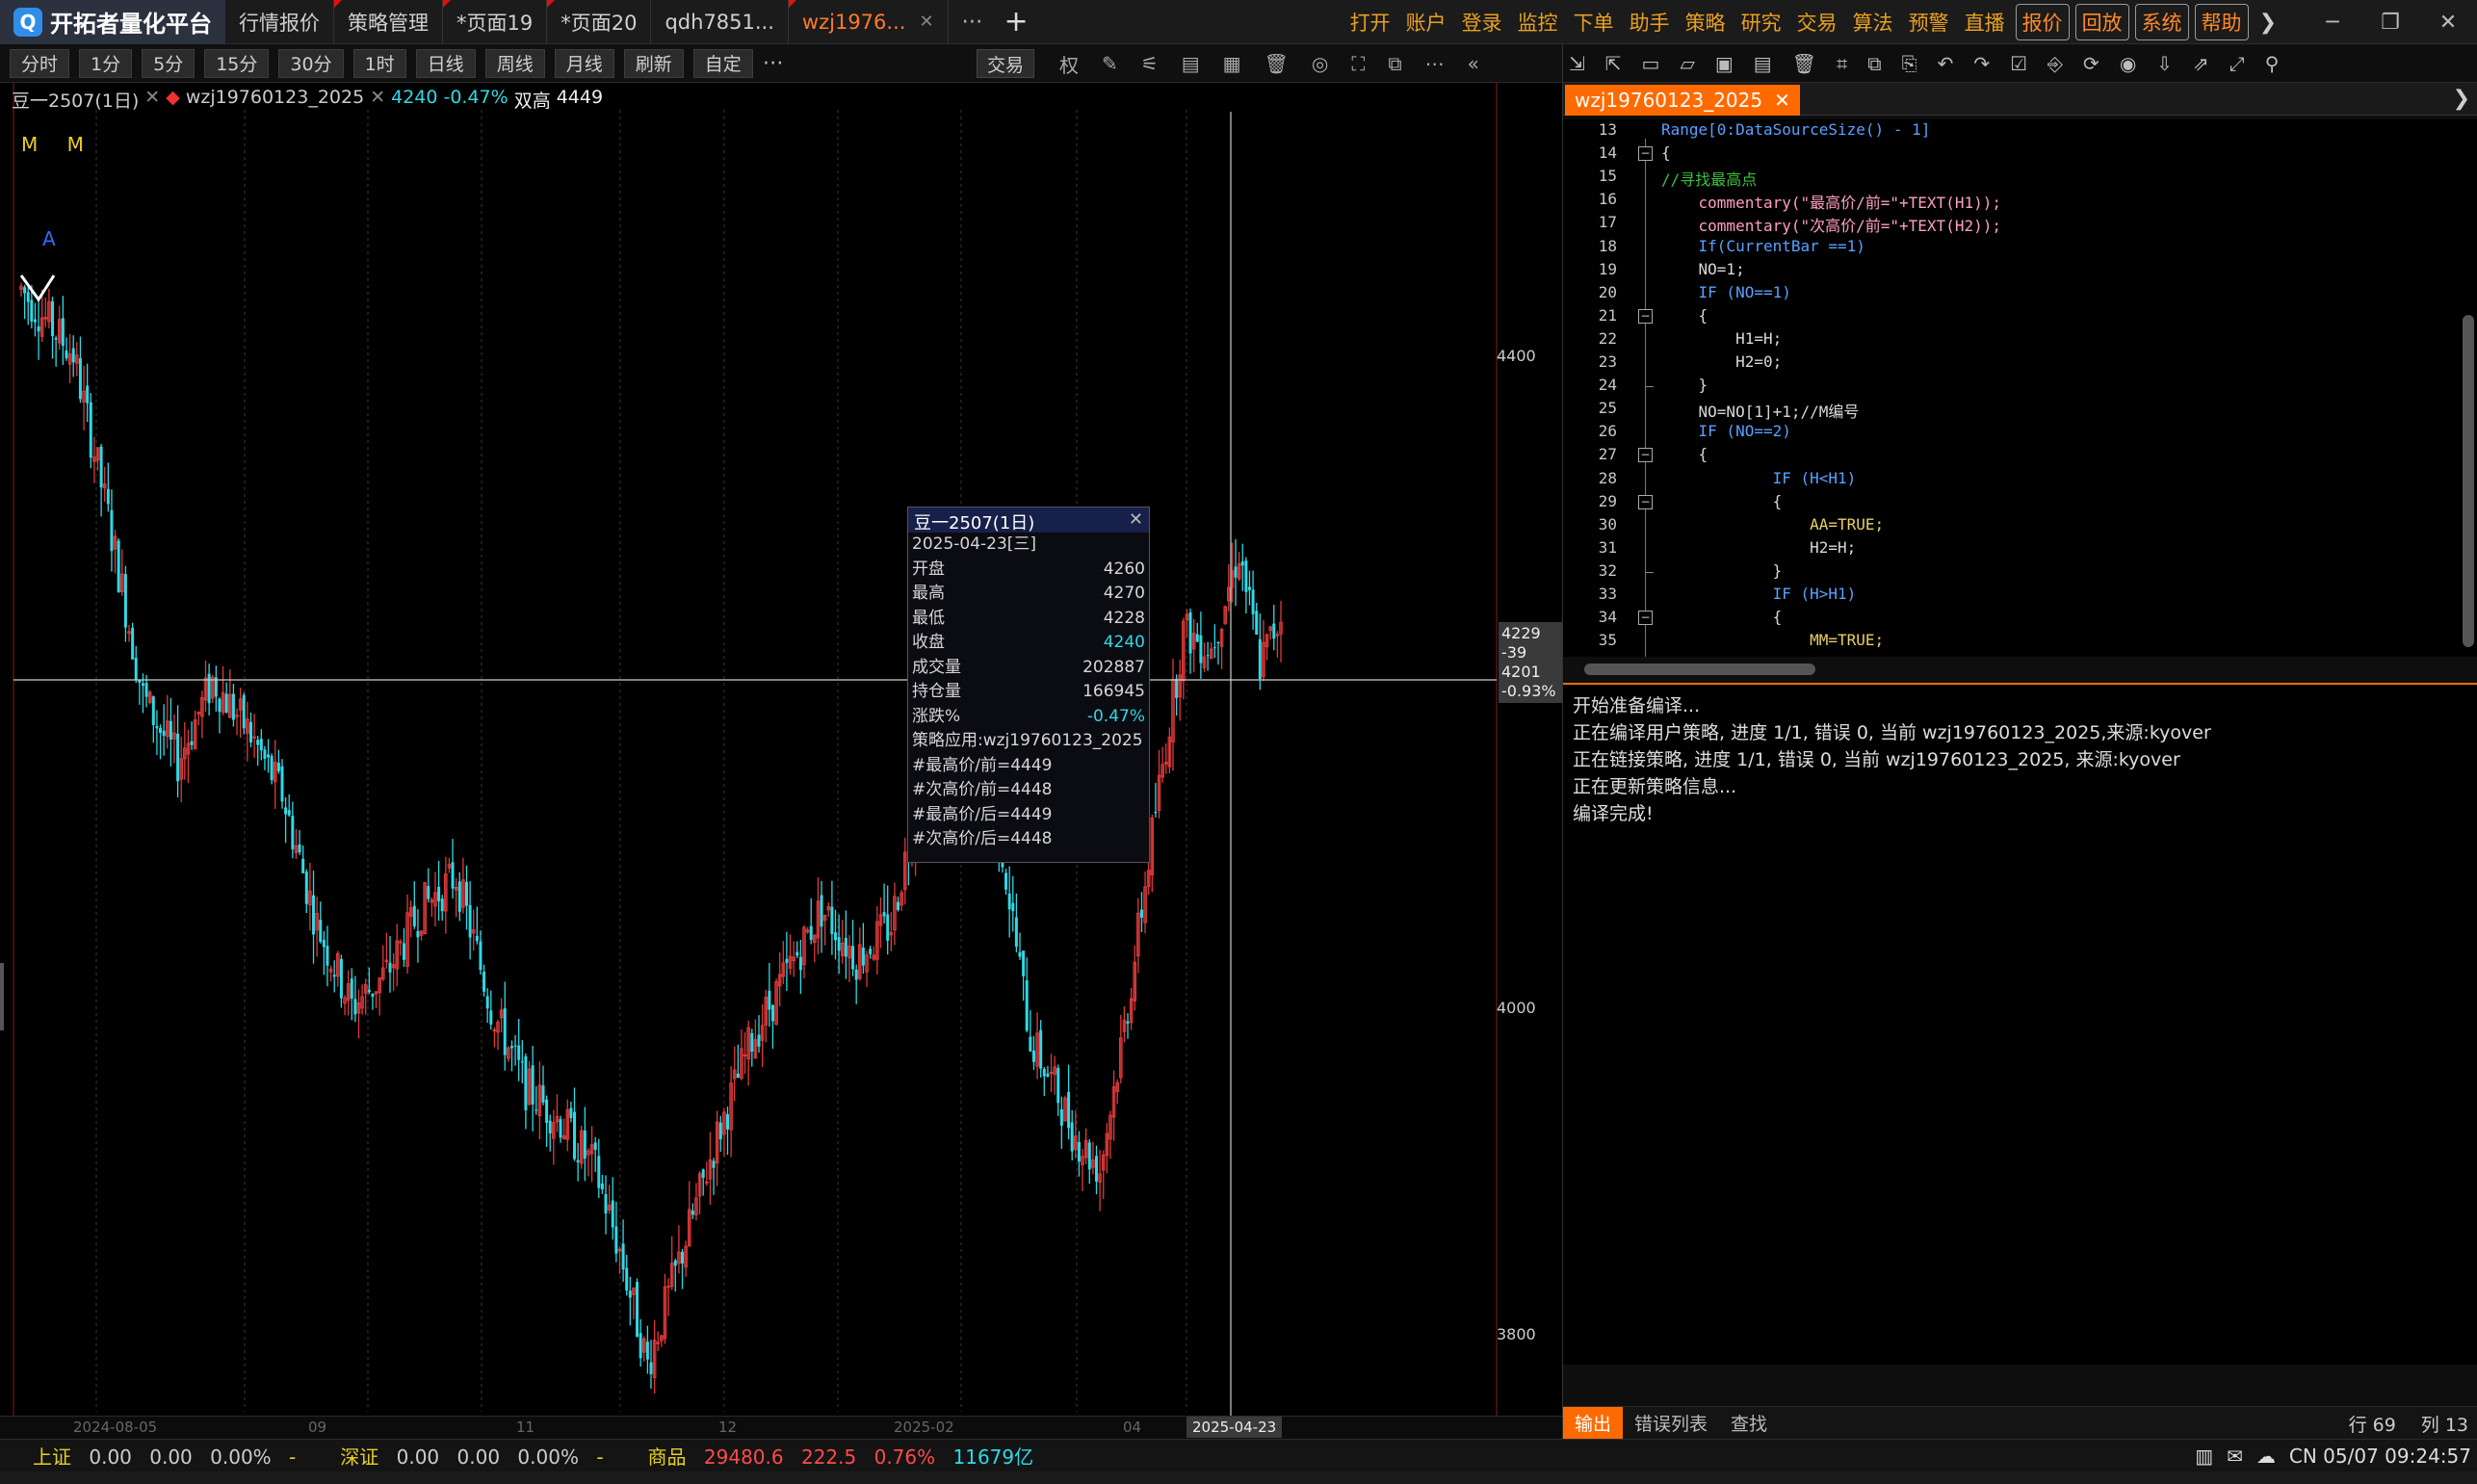  What do you see at coordinates (2461, 99) in the screenshot?
I see `editor-tabs-scroll-icon: ❯` at bounding box center [2461, 99].